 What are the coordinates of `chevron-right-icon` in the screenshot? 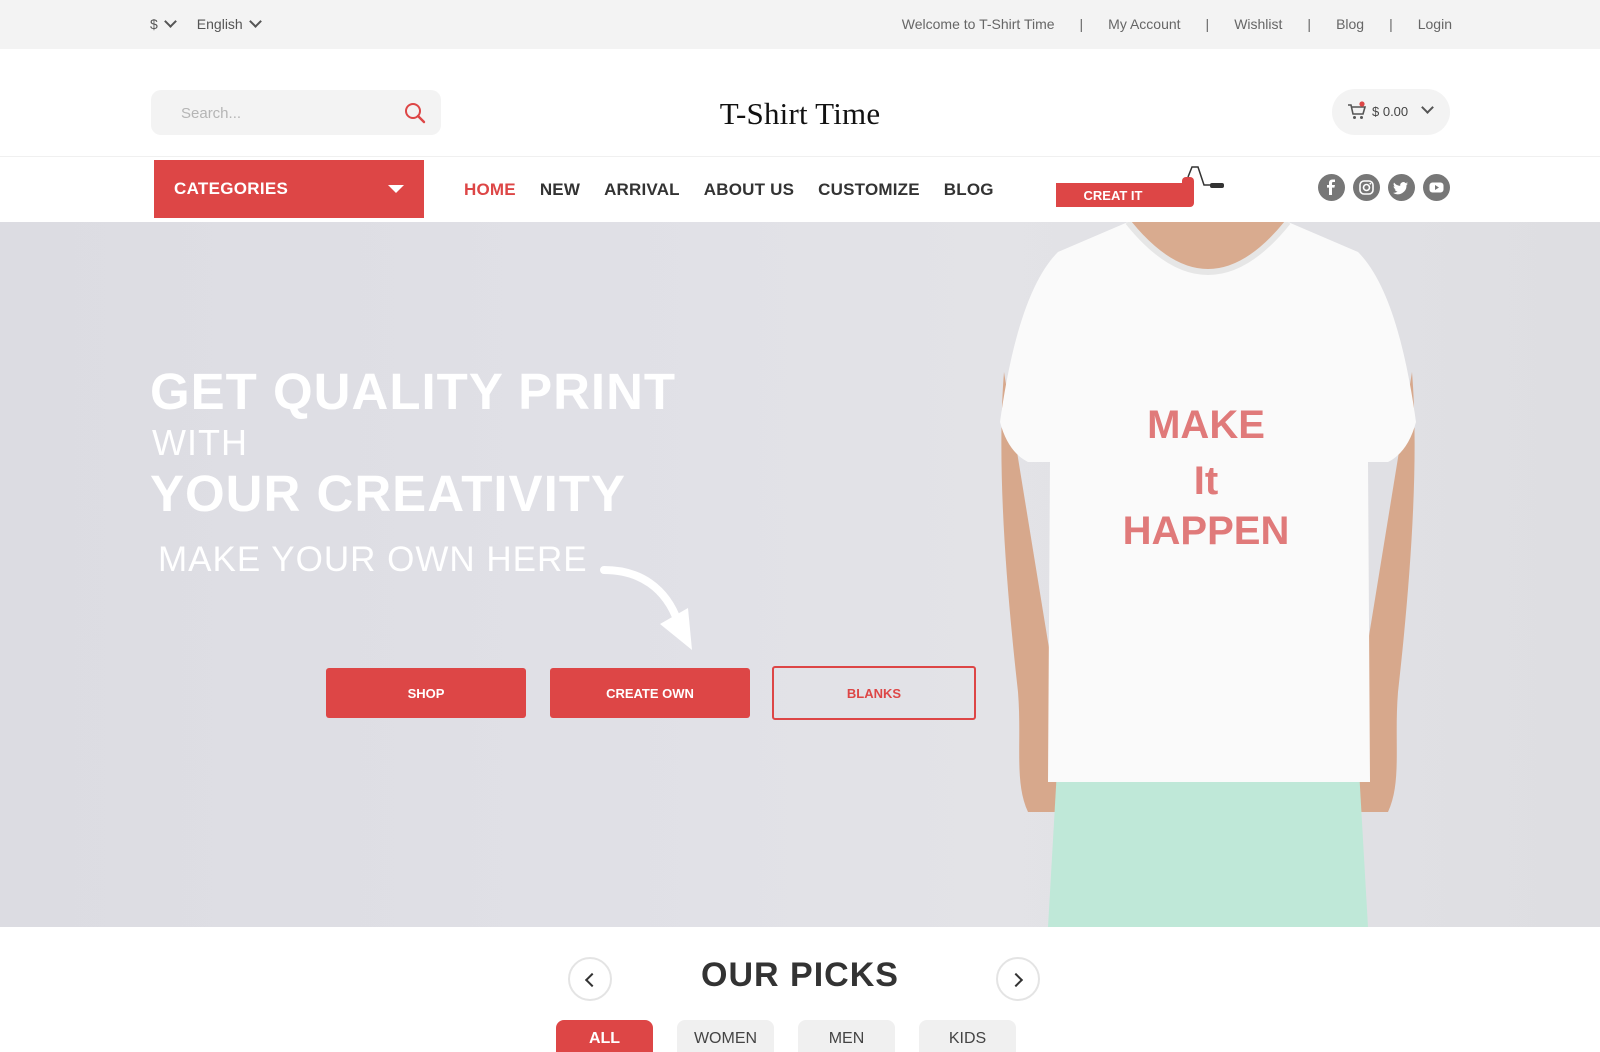 It's located at (1016, 980).